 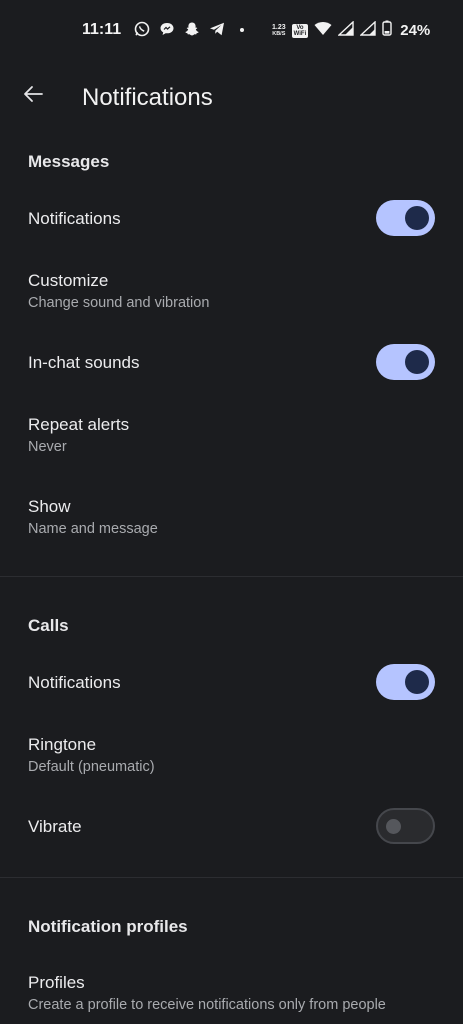 I want to click on battery-percent: 24%, so click(x=415, y=30).